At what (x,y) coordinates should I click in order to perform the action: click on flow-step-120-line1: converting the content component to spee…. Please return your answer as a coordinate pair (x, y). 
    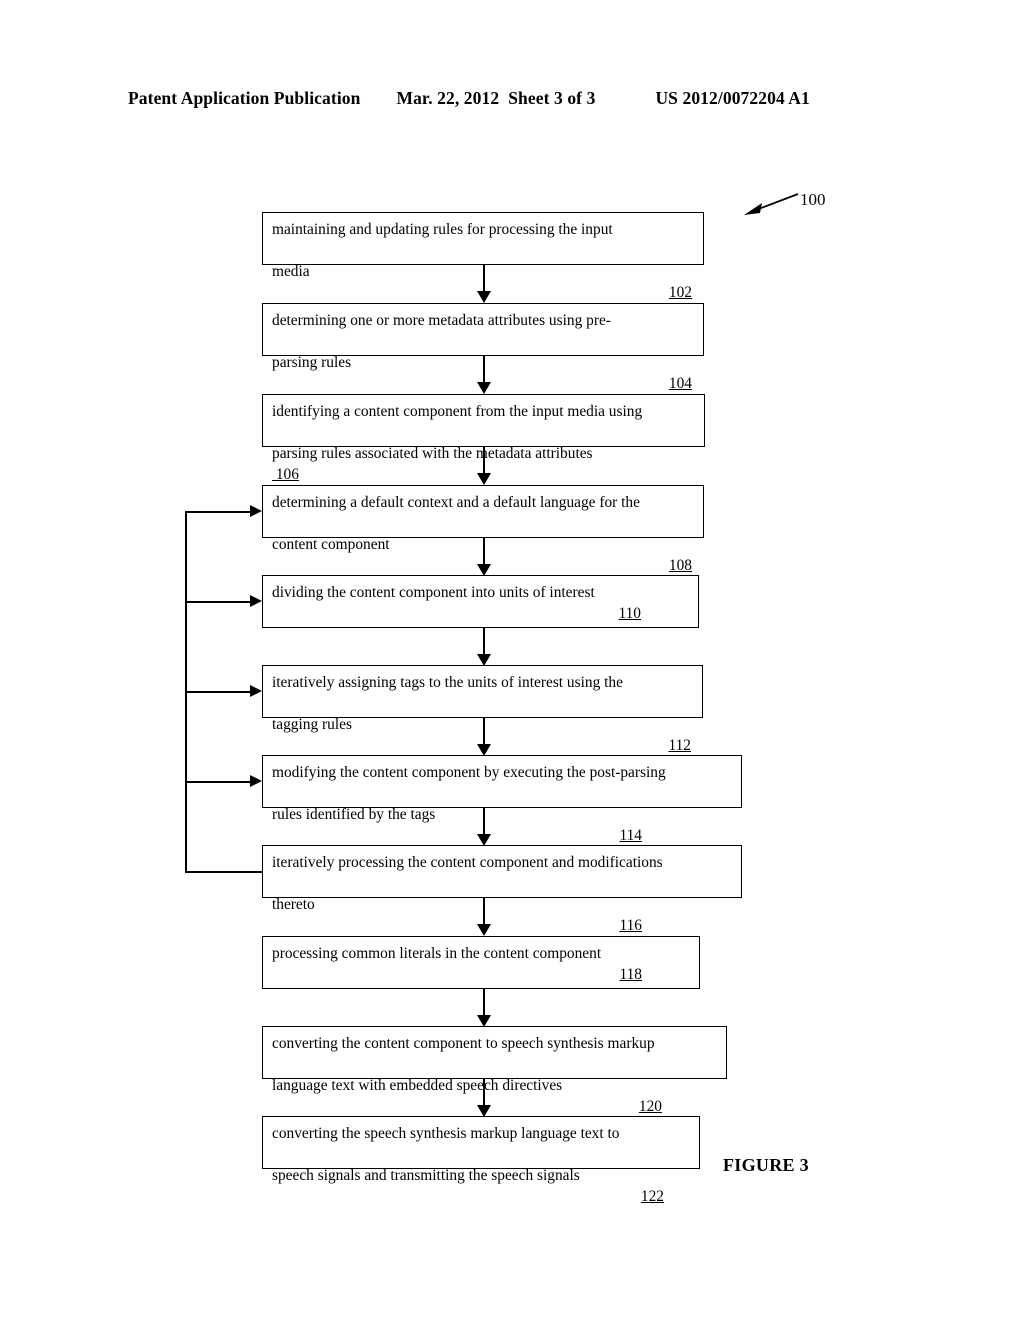
    Looking at the image, I should click on (463, 1043).